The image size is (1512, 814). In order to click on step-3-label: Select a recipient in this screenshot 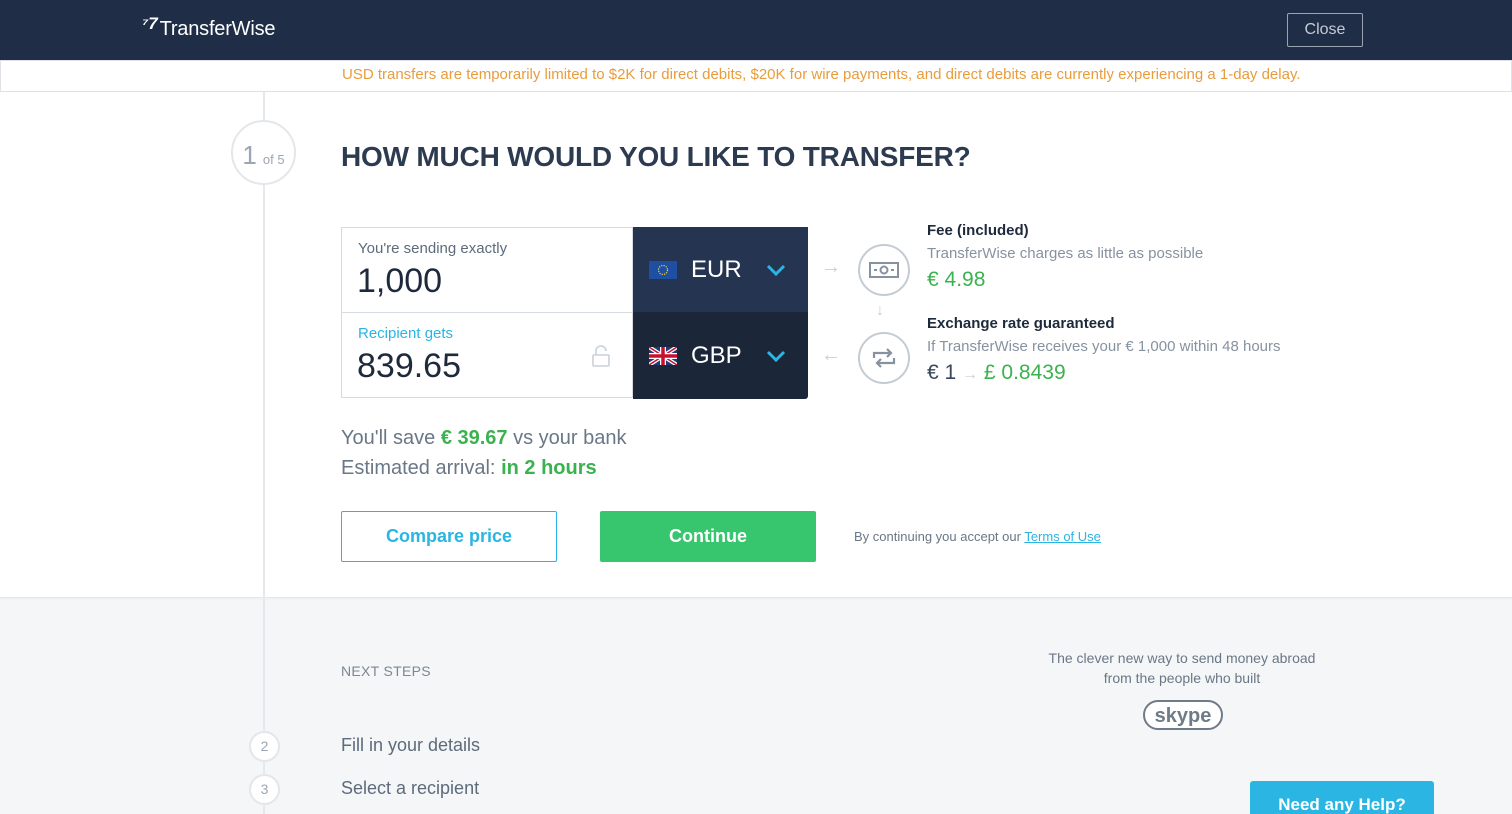, I will do `click(410, 788)`.